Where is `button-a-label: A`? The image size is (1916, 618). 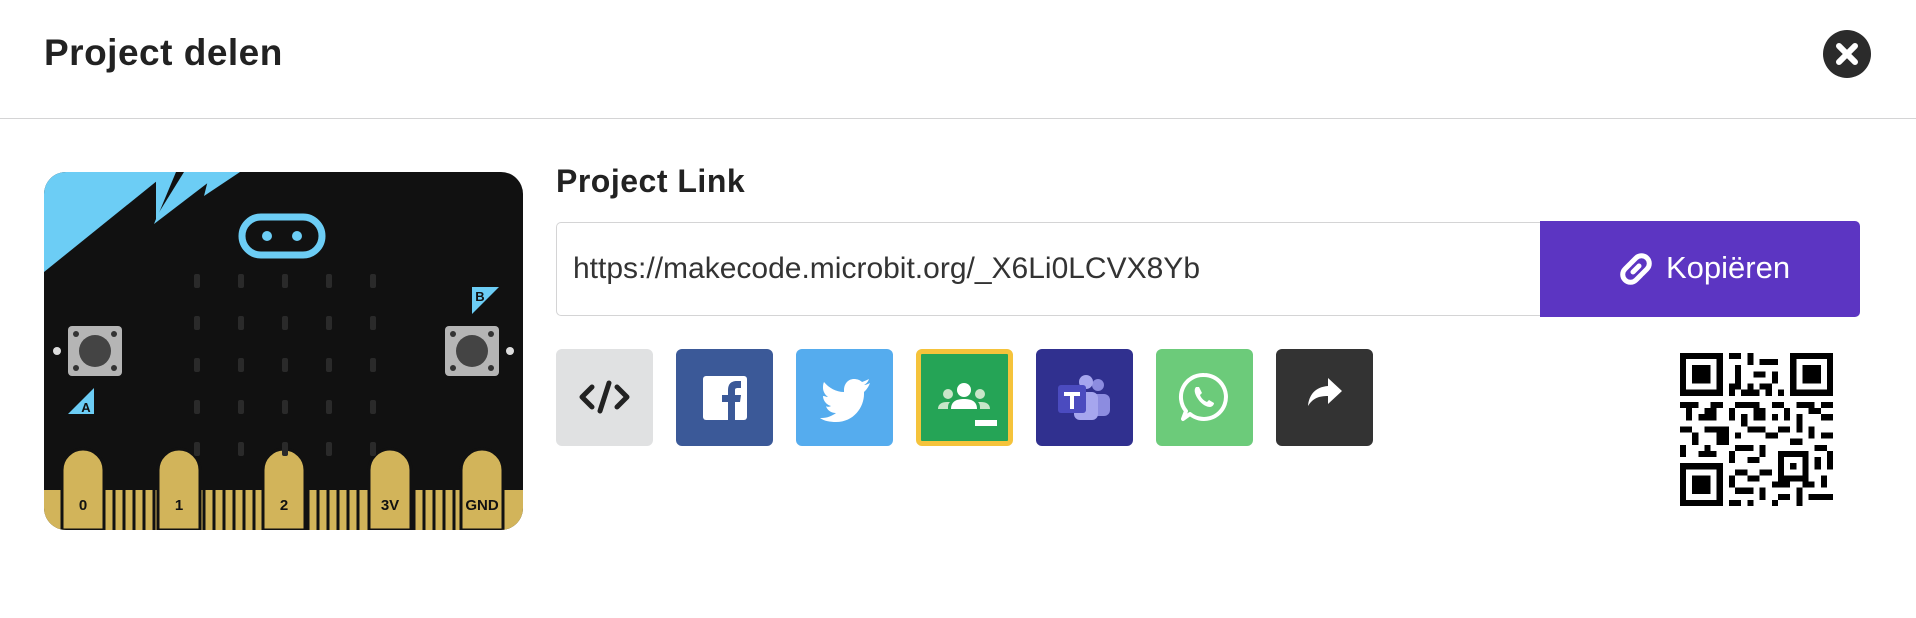
button-a-label: A is located at coordinates (86, 407).